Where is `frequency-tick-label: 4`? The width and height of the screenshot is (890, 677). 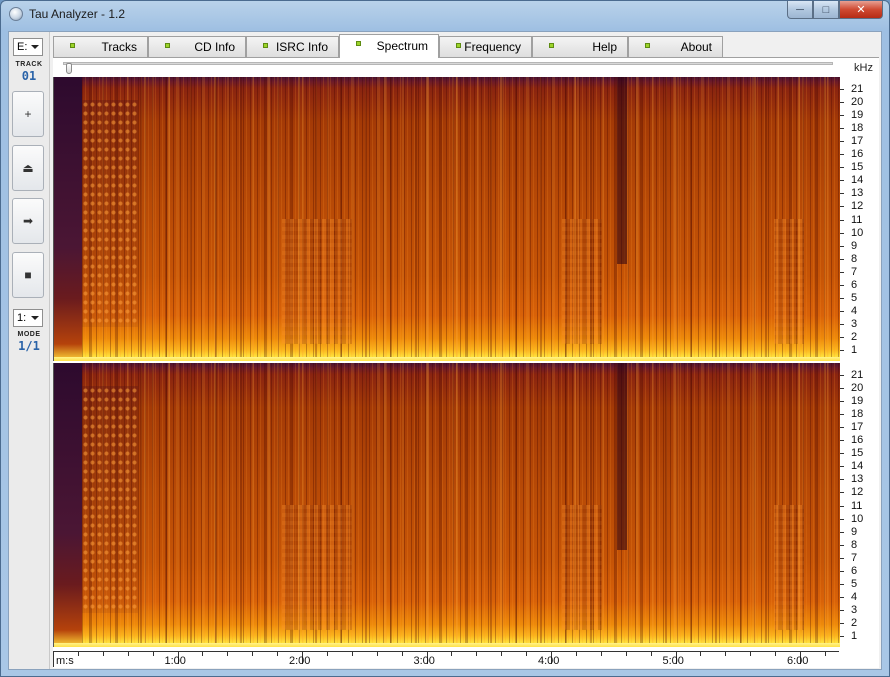 frequency-tick-label: 4 is located at coordinates (854, 596).